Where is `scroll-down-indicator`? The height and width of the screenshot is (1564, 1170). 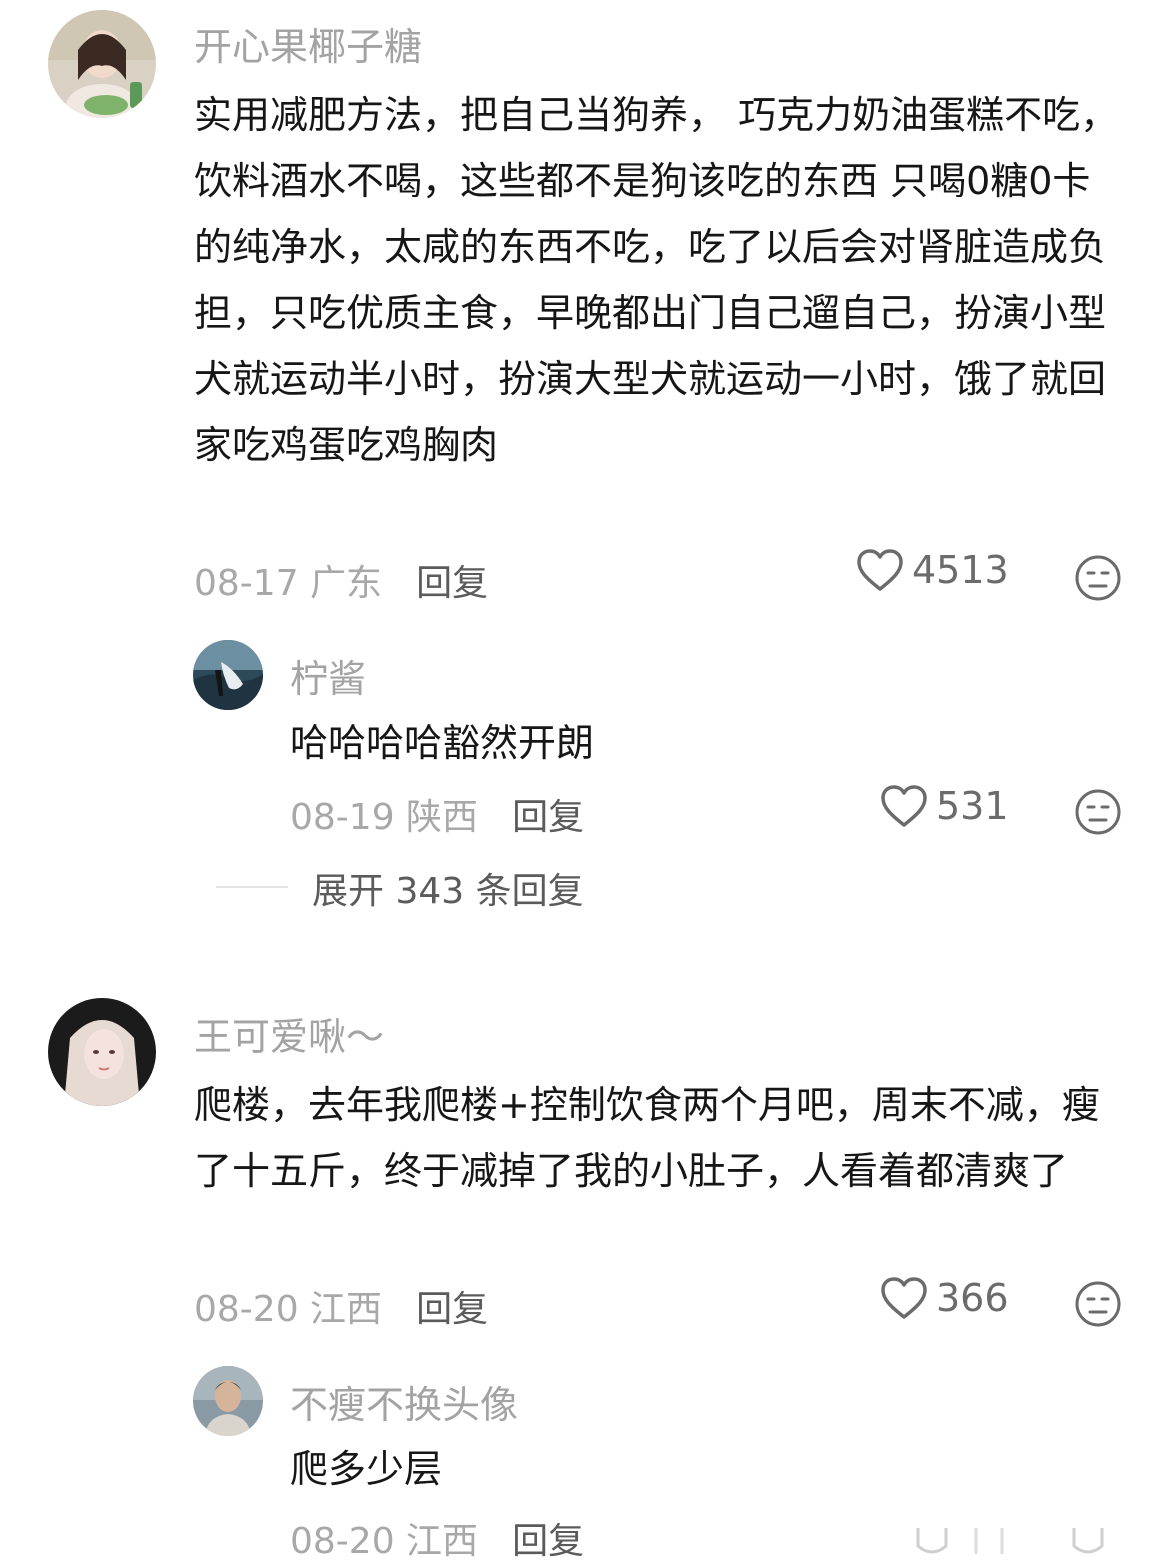 scroll-down-indicator is located at coordinates (1014, 1544).